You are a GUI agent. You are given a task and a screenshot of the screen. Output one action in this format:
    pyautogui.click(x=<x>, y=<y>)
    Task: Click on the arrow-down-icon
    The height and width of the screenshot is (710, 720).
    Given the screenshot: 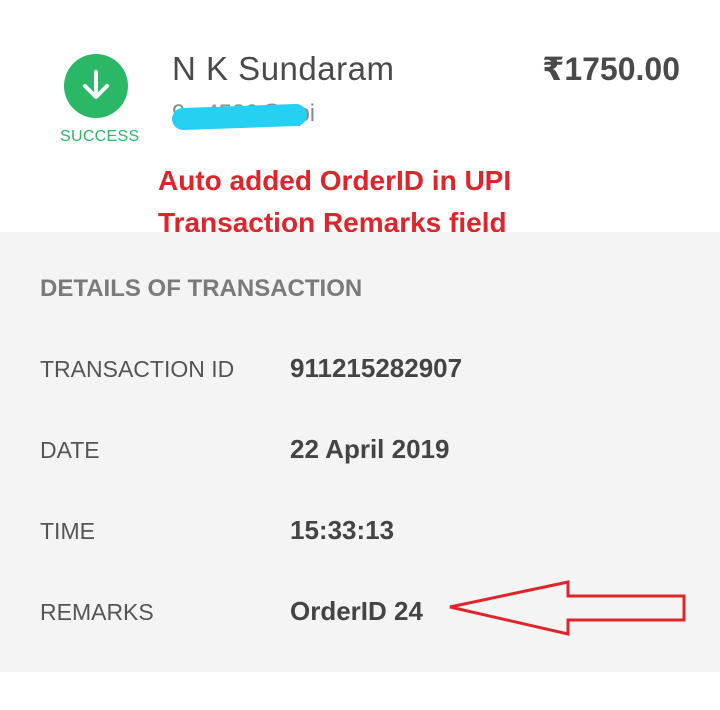 What is the action you would take?
    pyautogui.click(x=96, y=84)
    